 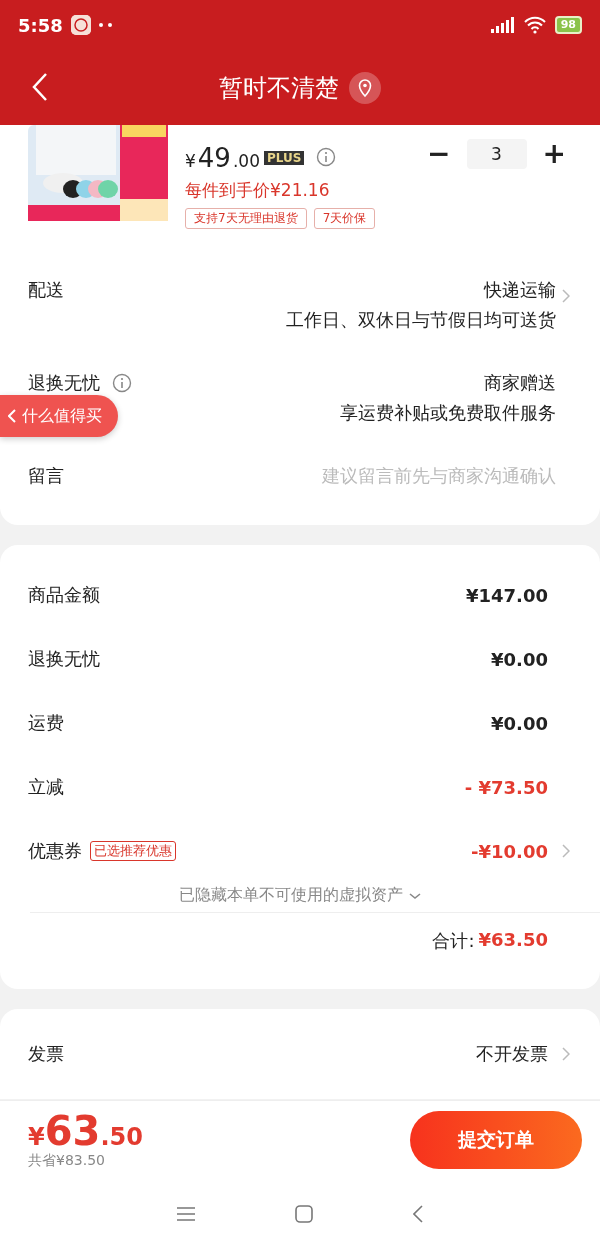 I want to click on signal-icon, so click(x=502, y=25).